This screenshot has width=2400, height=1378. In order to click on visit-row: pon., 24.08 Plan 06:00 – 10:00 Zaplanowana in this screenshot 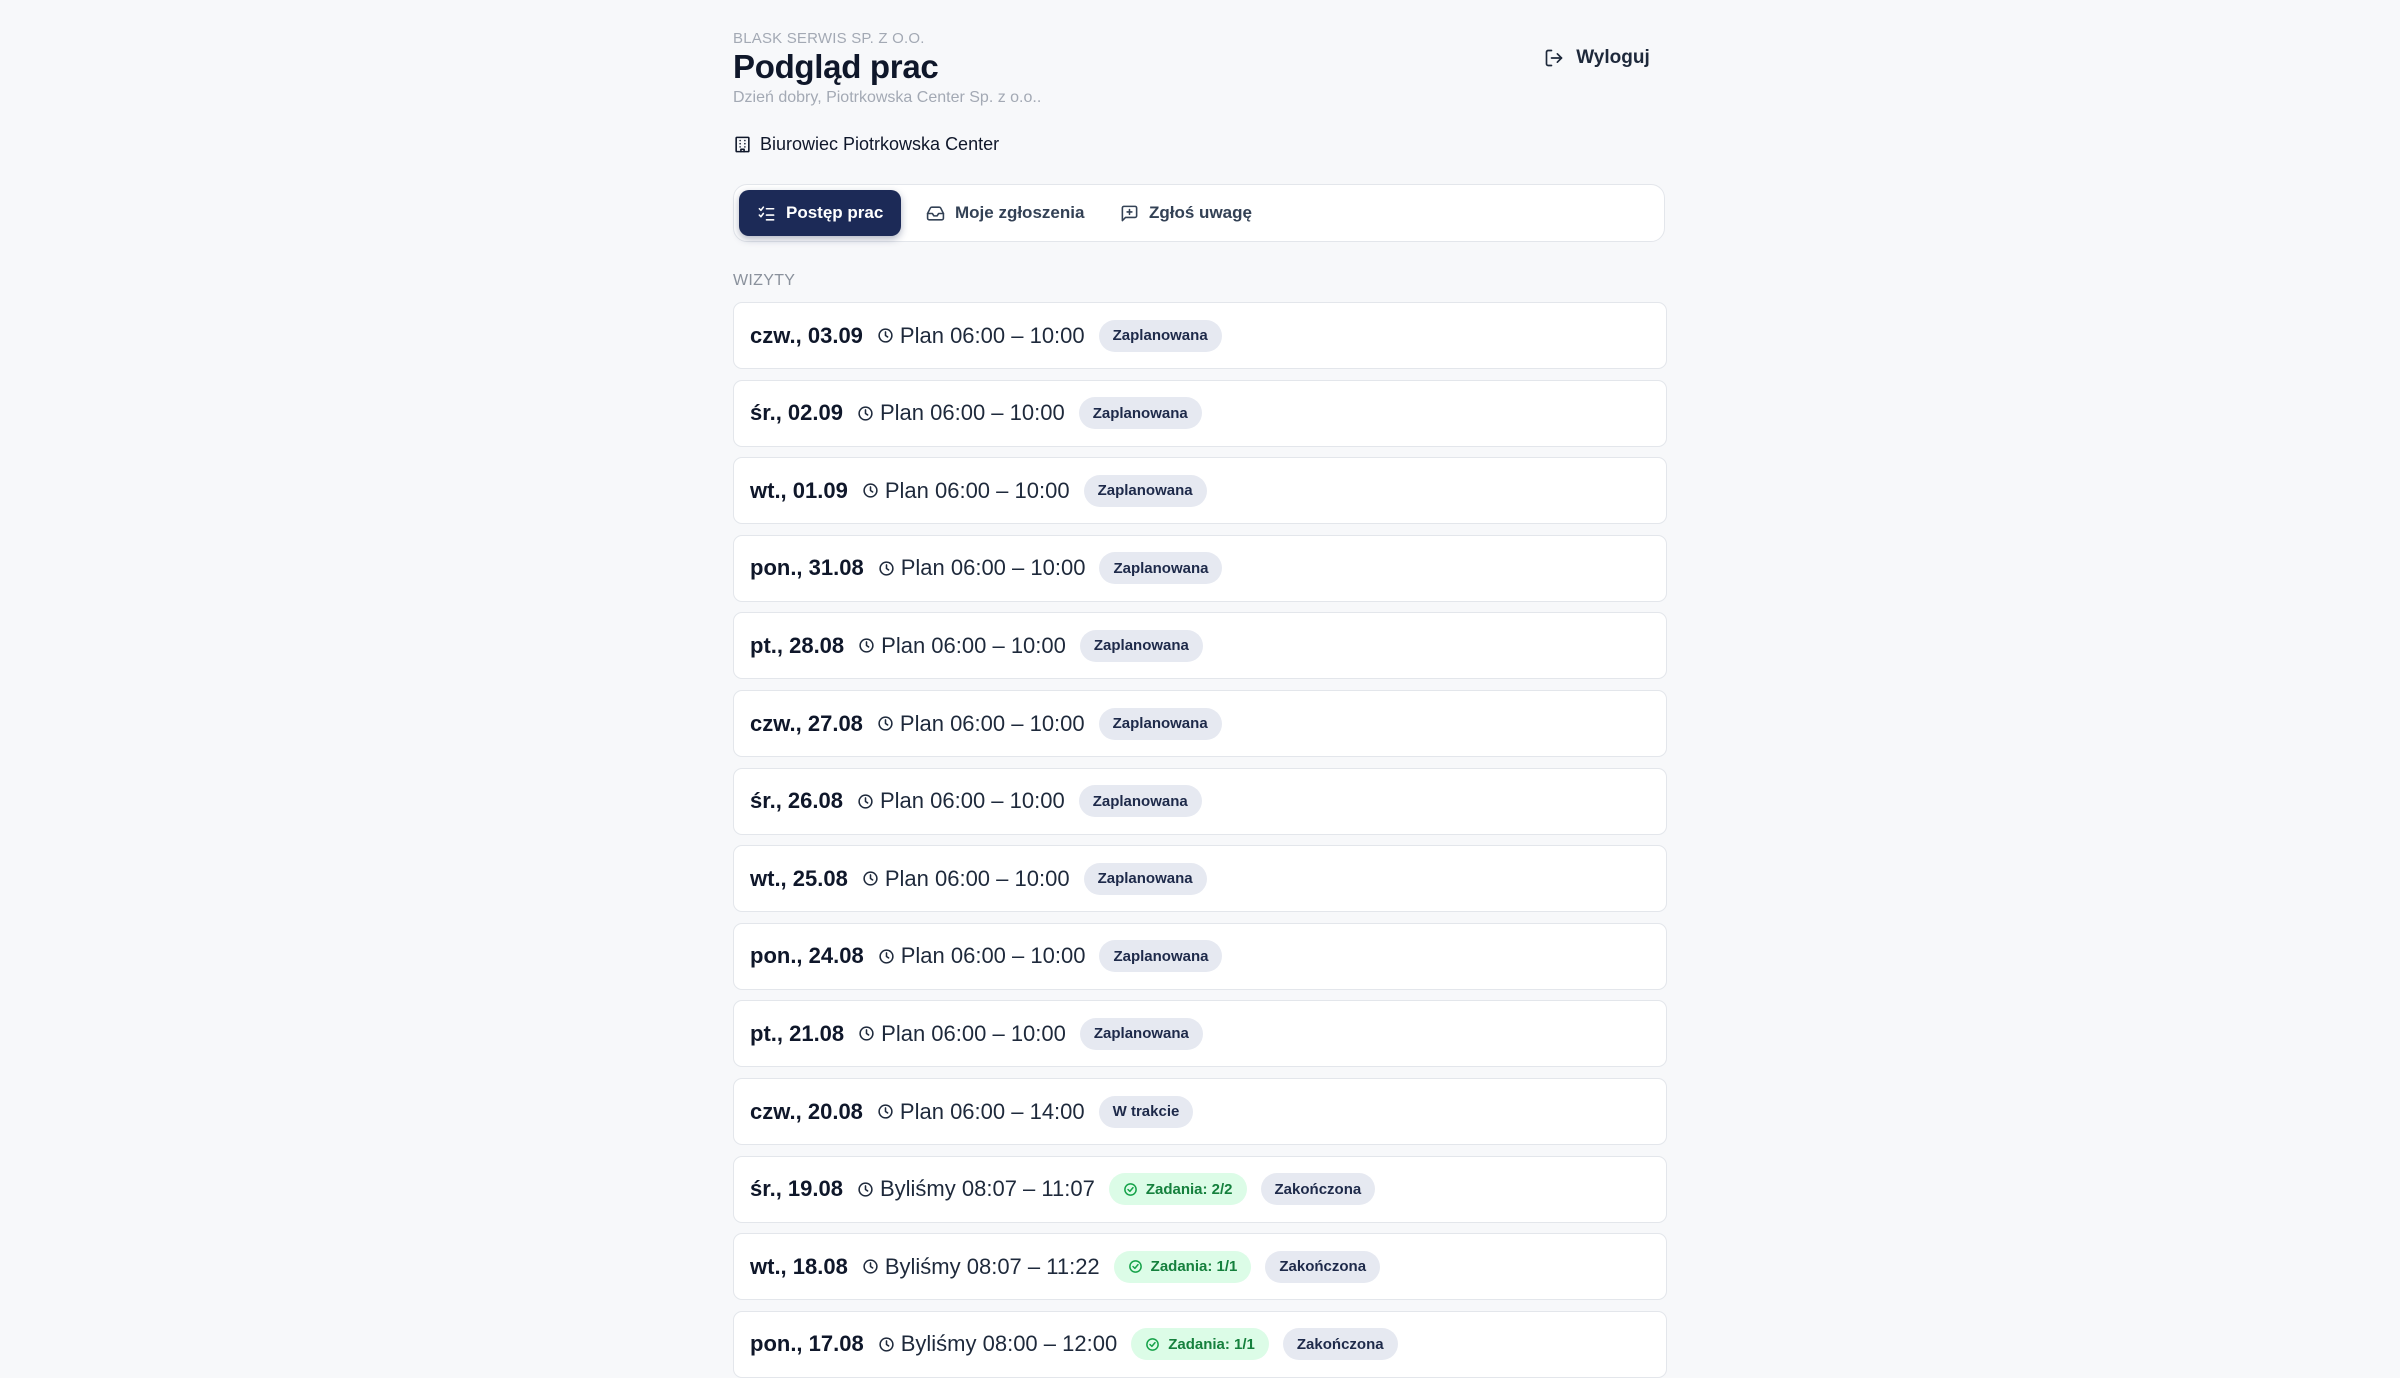, I will do `click(1200, 956)`.